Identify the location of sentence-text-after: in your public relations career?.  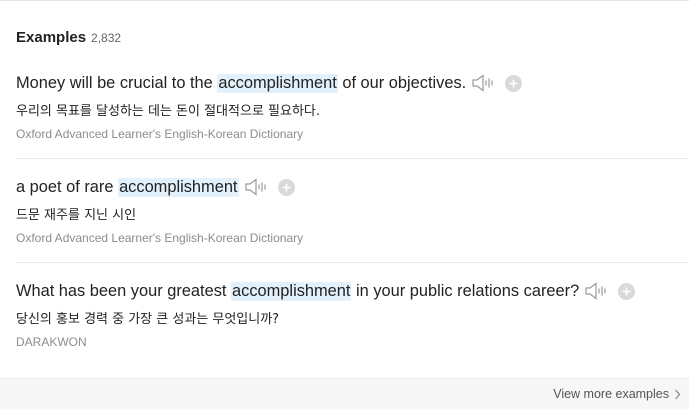
(465, 290).